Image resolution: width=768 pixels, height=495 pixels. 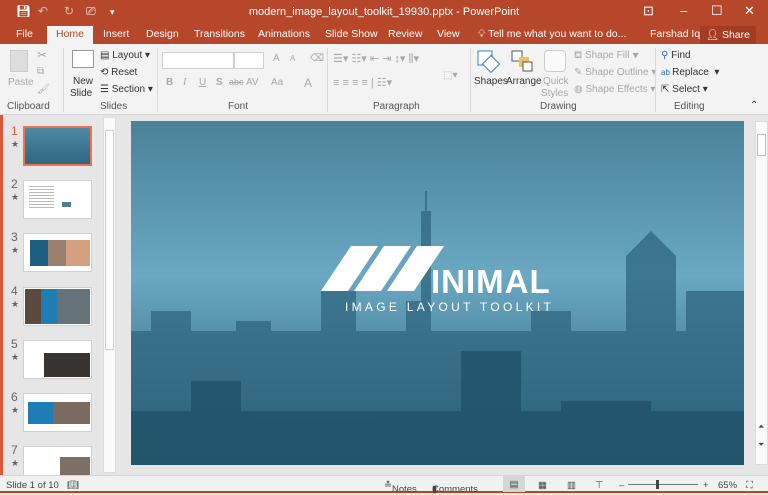 I want to click on tab-review: Review, so click(x=405, y=34).